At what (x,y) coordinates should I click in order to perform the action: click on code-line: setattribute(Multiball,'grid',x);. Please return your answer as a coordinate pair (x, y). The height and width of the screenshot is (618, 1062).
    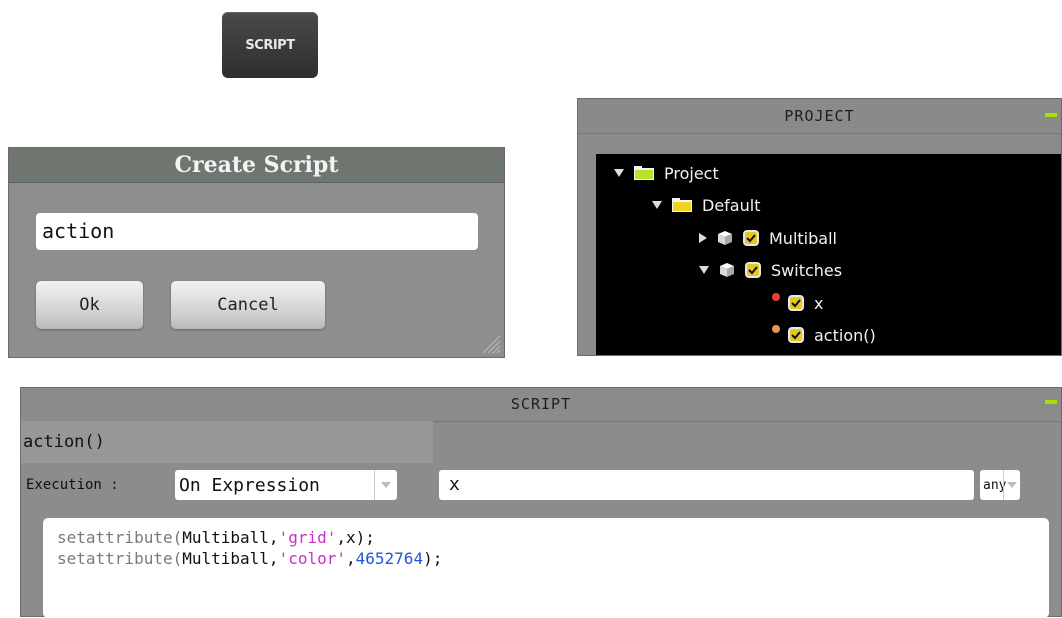
    Looking at the image, I should click on (216, 537).